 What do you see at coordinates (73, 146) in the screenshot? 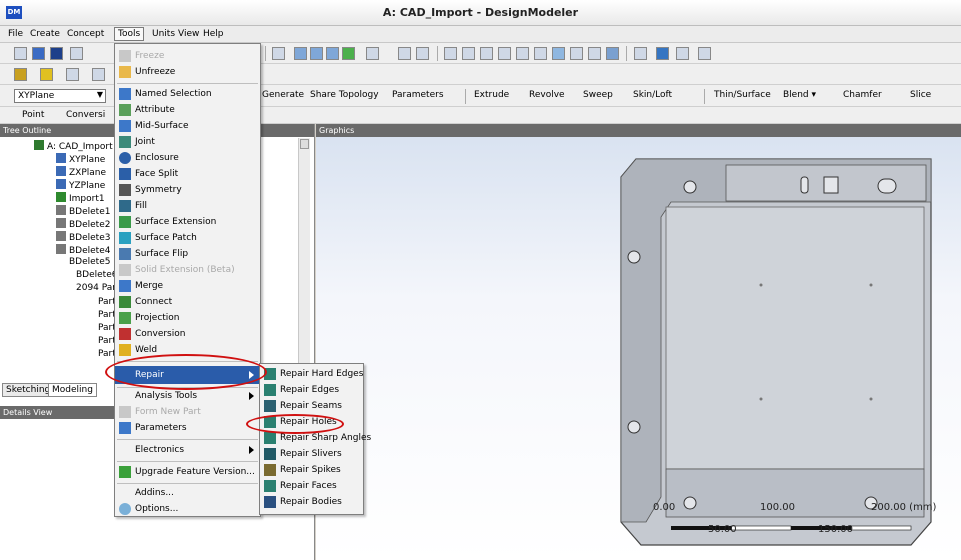
I see `tree-root: A: CAD_Import` at bounding box center [73, 146].